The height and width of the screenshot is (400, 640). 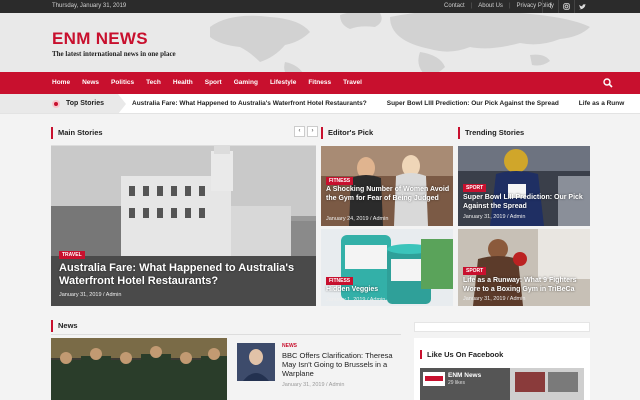 What do you see at coordinates (226, 334) in the screenshot?
I see `divider` at bounding box center [226, 334].